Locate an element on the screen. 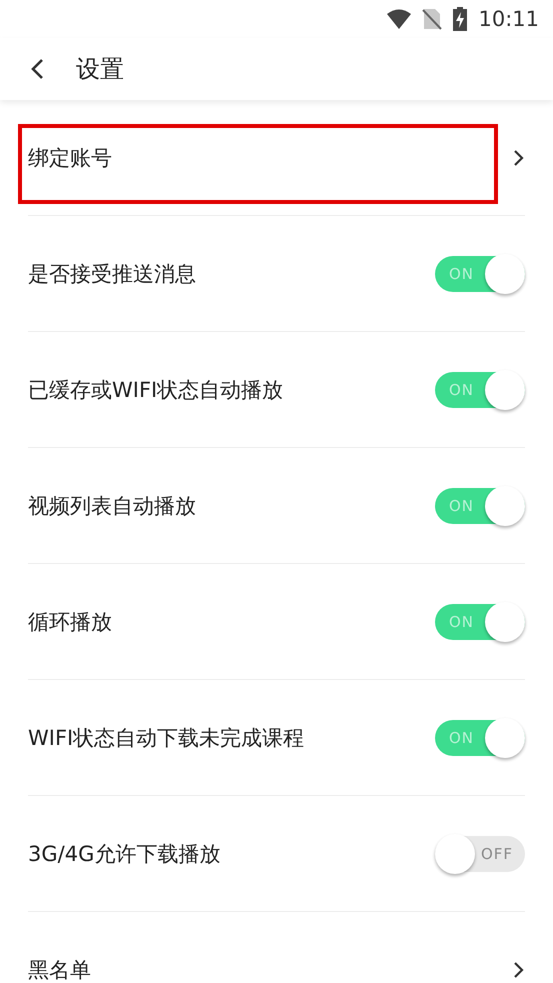  back-icon is located at coordinates (38, 69).